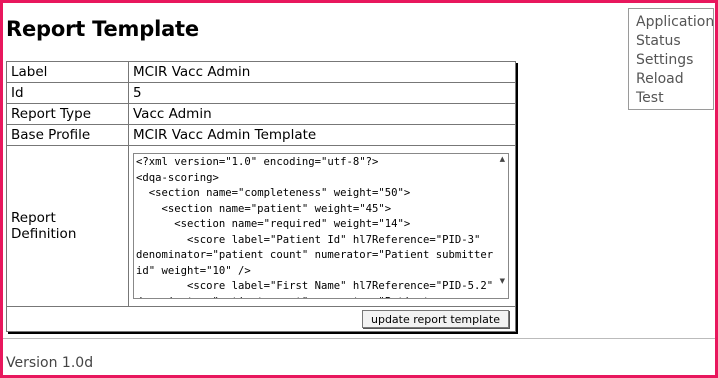 Image resolution: width=718 pixels, height=378 pixels. What do you see at coordinates (67, 135) in the screenshot?
I see `field-label: Base Profile` at bounding box center [67, 135].